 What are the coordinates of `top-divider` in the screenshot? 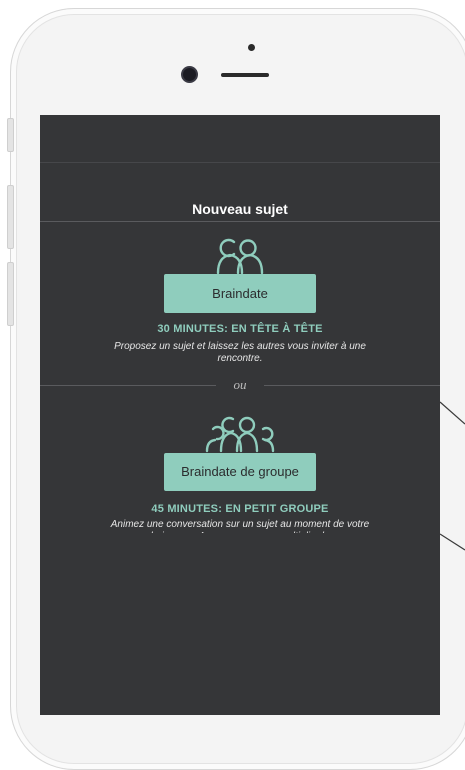 It's located at (240, 162).